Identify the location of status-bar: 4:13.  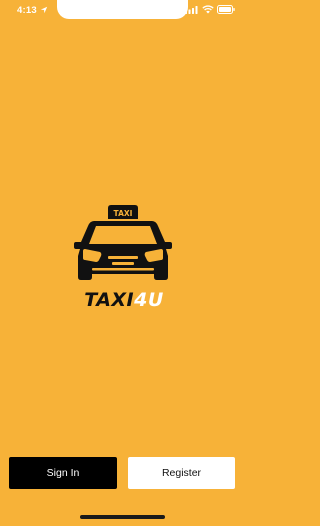
(122, 11).